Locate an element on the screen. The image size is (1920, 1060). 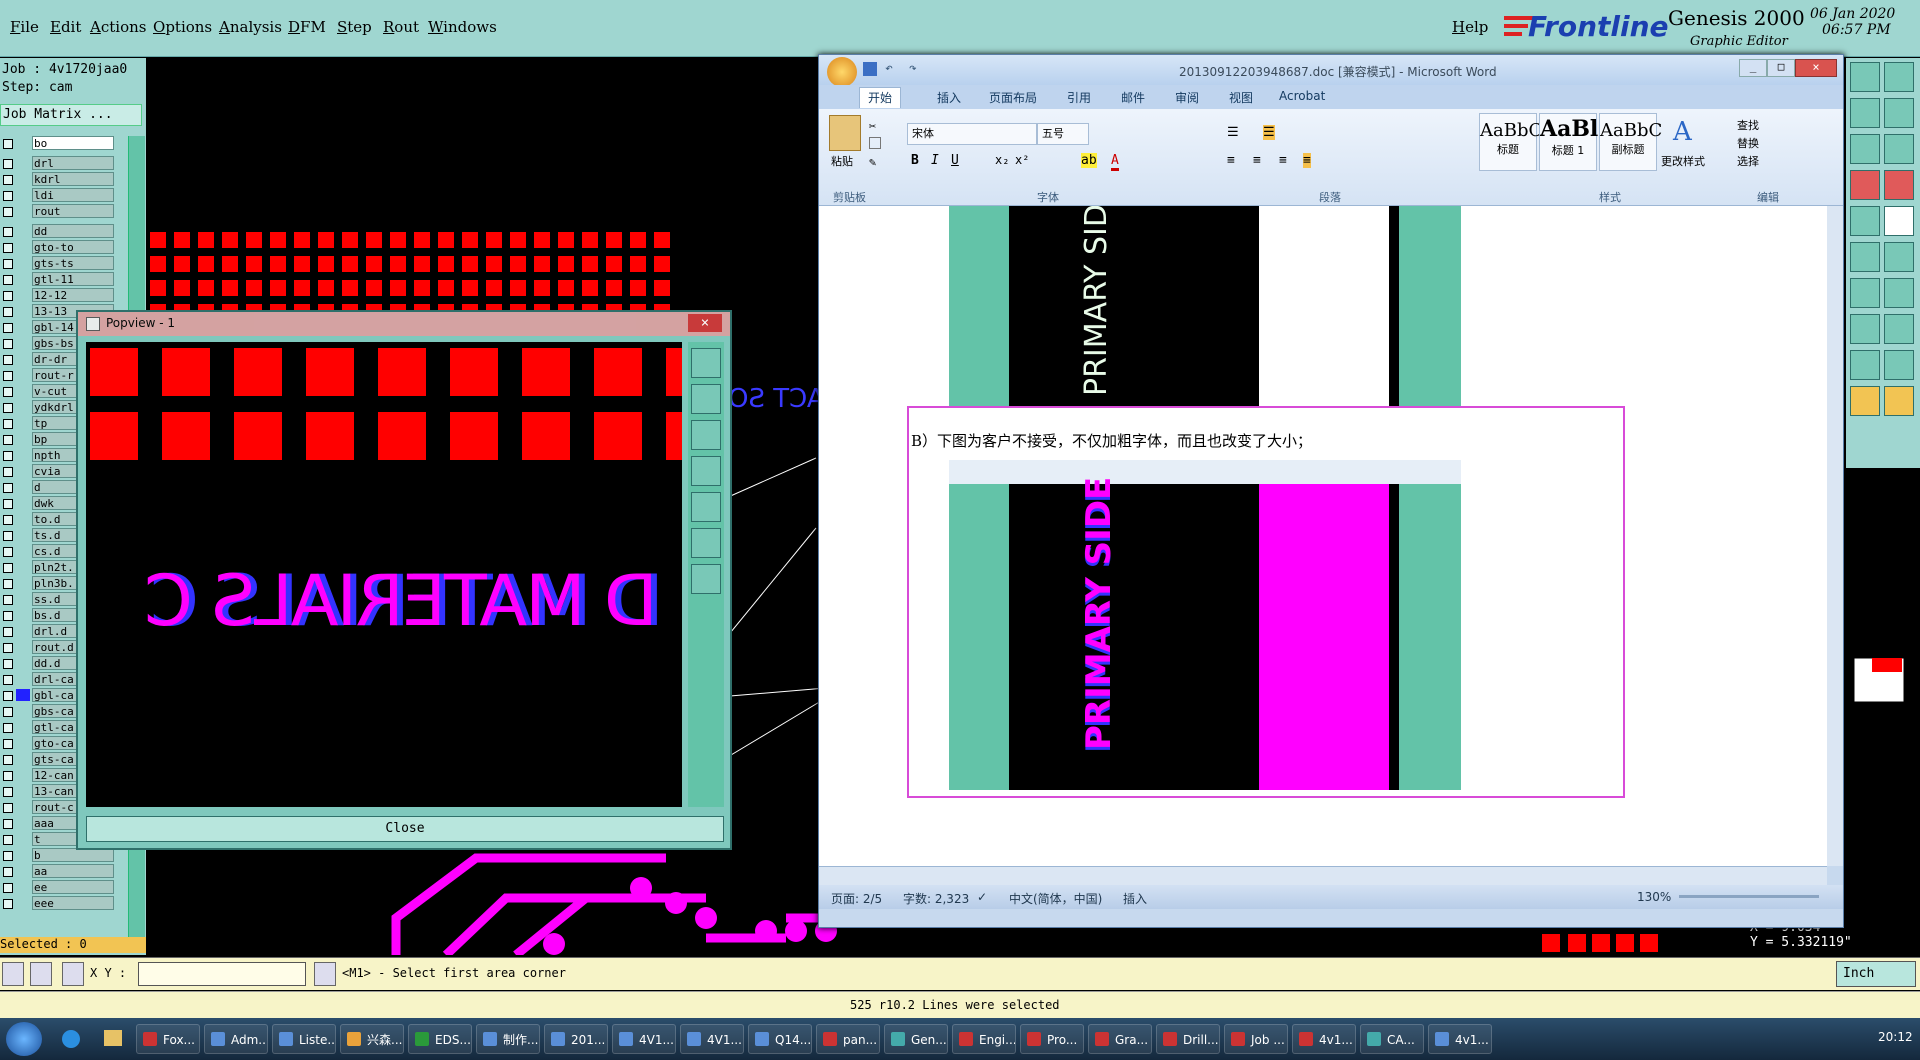
popview-close-button: Close is located at coordinates (405, 829).